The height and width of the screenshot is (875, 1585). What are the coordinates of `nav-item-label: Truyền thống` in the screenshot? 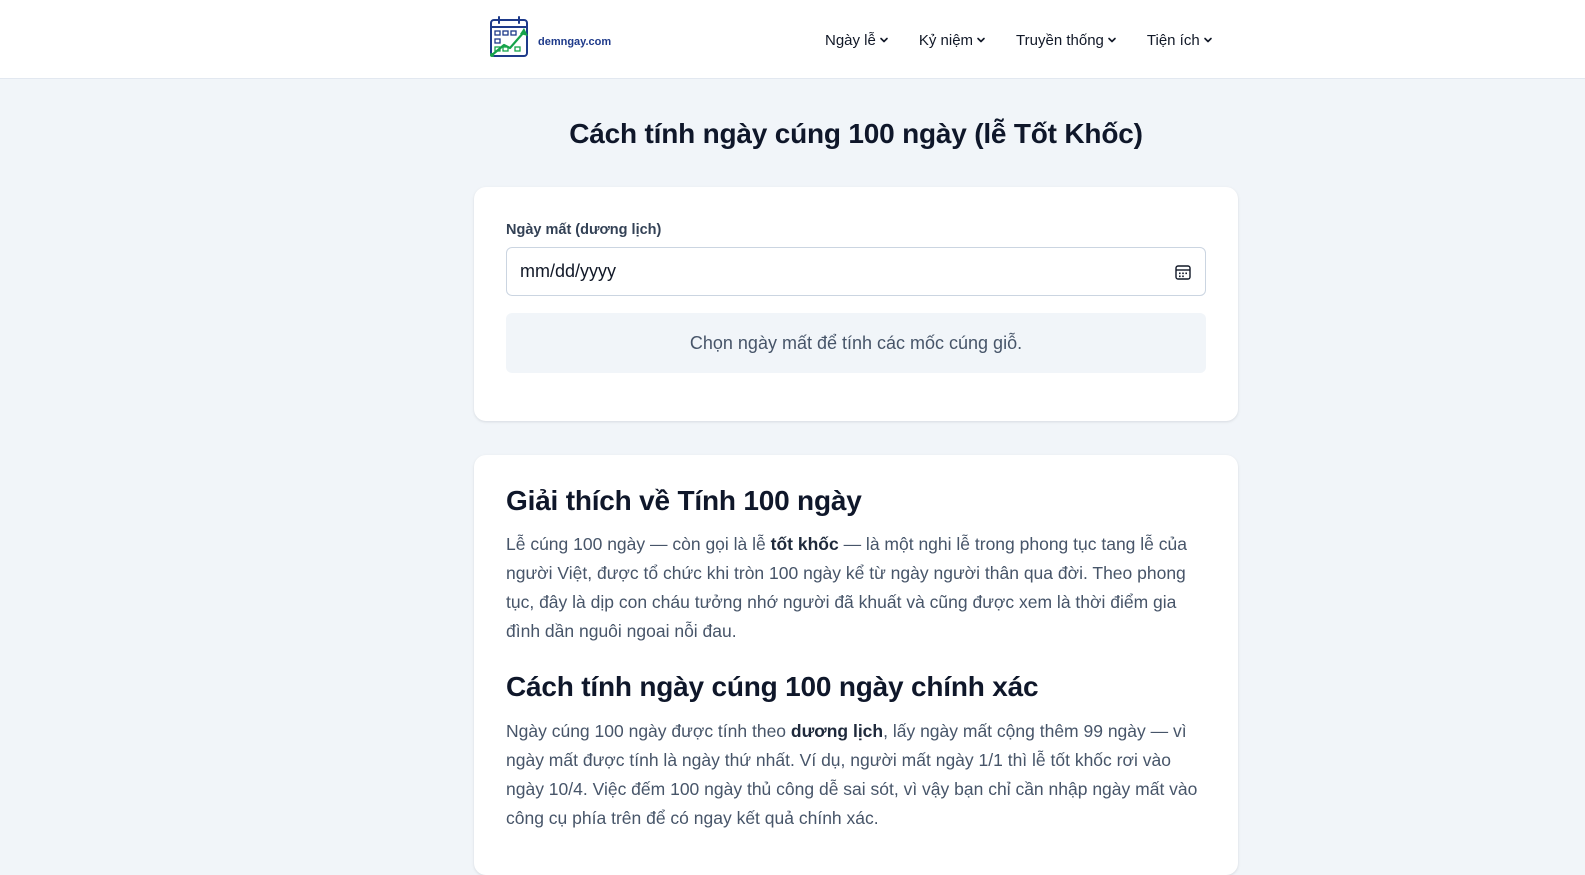 It's located at (1060, 40).